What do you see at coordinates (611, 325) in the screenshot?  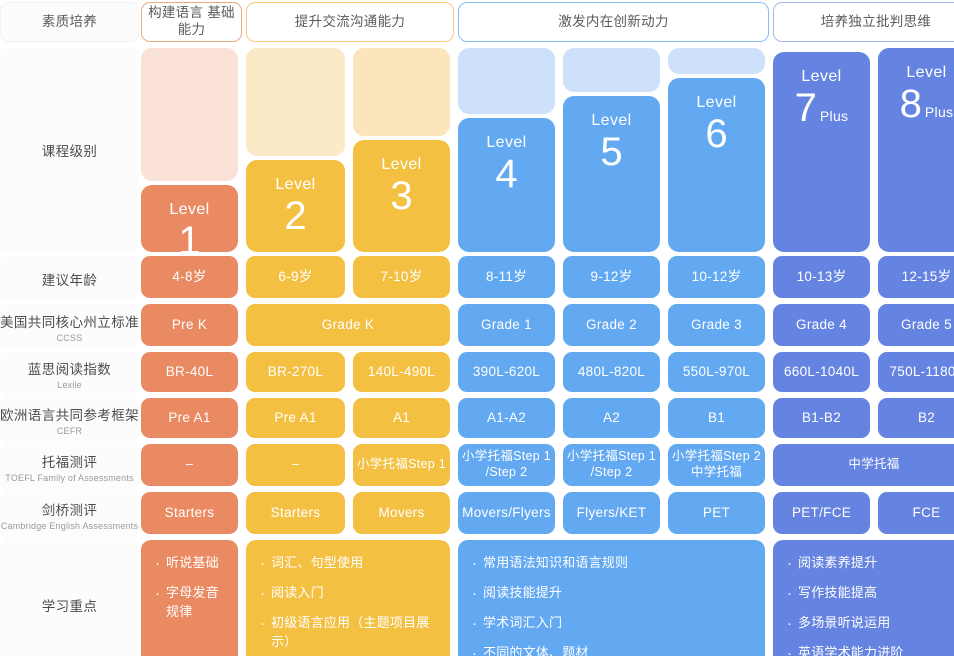 I see `cell-ccss-4: Grade 2` at bounding box center [611, 325].